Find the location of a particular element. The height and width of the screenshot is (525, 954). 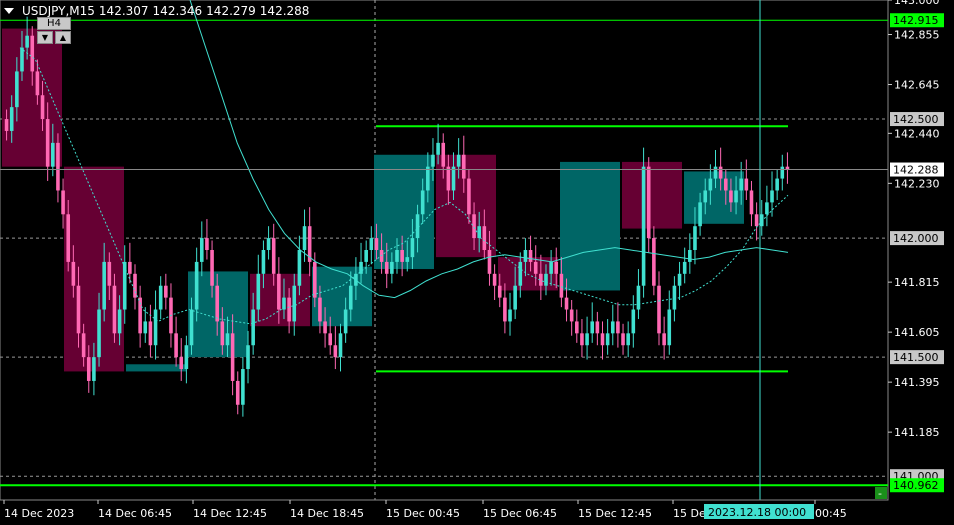

price-level-label: 142.288 is located at coordinates (916, 170).